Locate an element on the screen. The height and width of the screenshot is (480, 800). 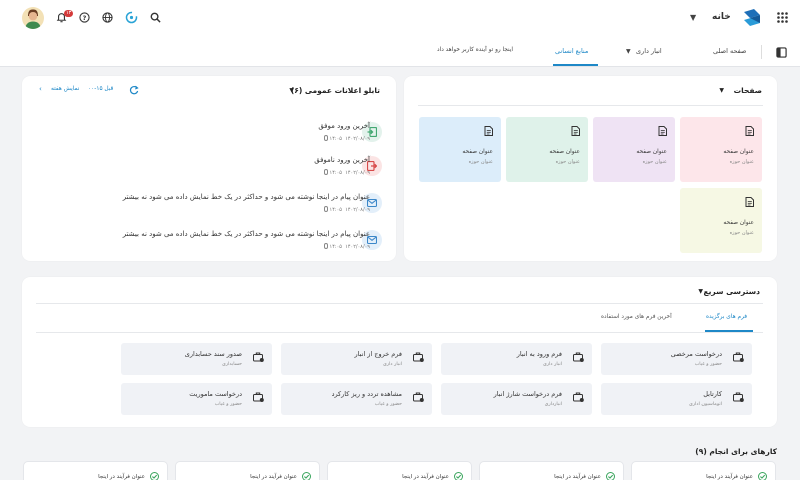
form-category: اتوماسیون اداری is located at coordinates (705, 404).